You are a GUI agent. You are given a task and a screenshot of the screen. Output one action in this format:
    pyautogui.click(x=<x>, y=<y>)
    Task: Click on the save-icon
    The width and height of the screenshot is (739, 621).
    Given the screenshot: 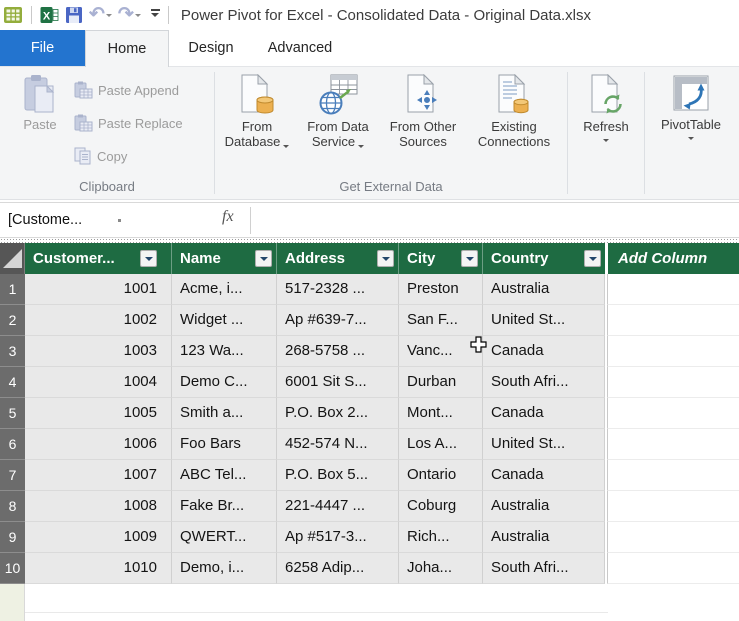 What is the action you would take?
    pyautogui.click(x=74, y=15)
    